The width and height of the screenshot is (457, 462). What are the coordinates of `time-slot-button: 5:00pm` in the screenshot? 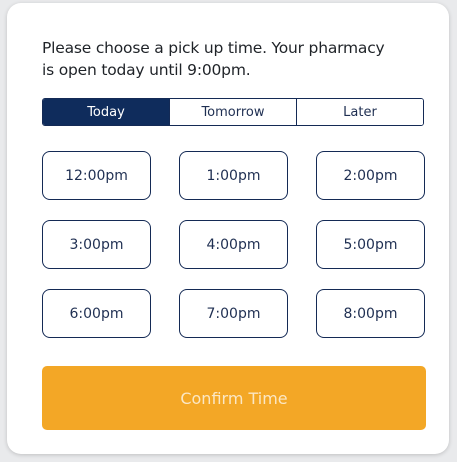 It's located at (370, 244).